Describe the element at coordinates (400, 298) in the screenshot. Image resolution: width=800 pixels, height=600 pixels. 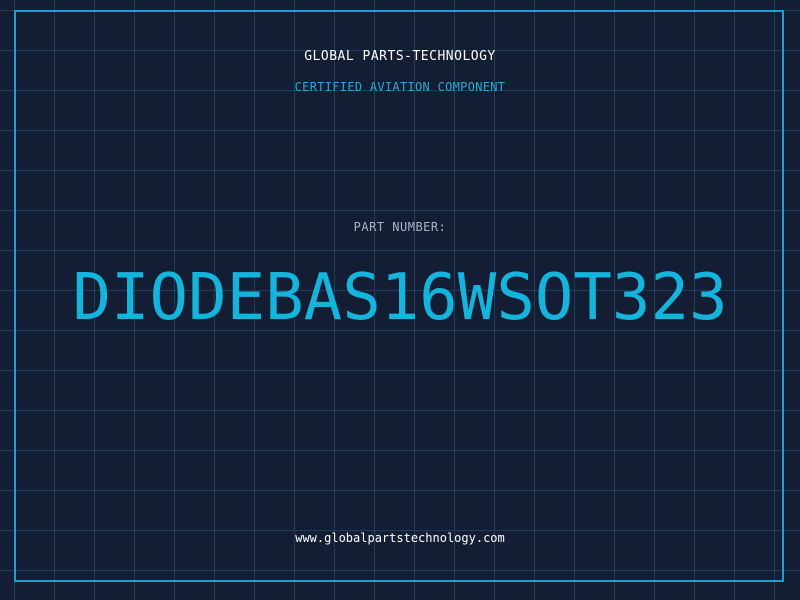
I see `part-number-value: DIODEBAS16WSOT323` at that location.